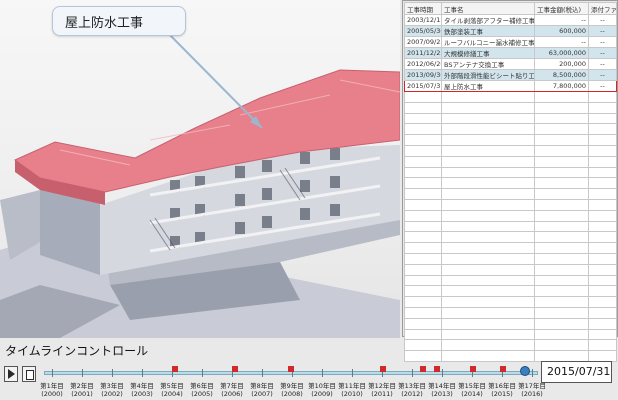  Describe the element at coordinates (423, 31) in the screenshot. I see `cell-date: 2005/05/30` at that location.